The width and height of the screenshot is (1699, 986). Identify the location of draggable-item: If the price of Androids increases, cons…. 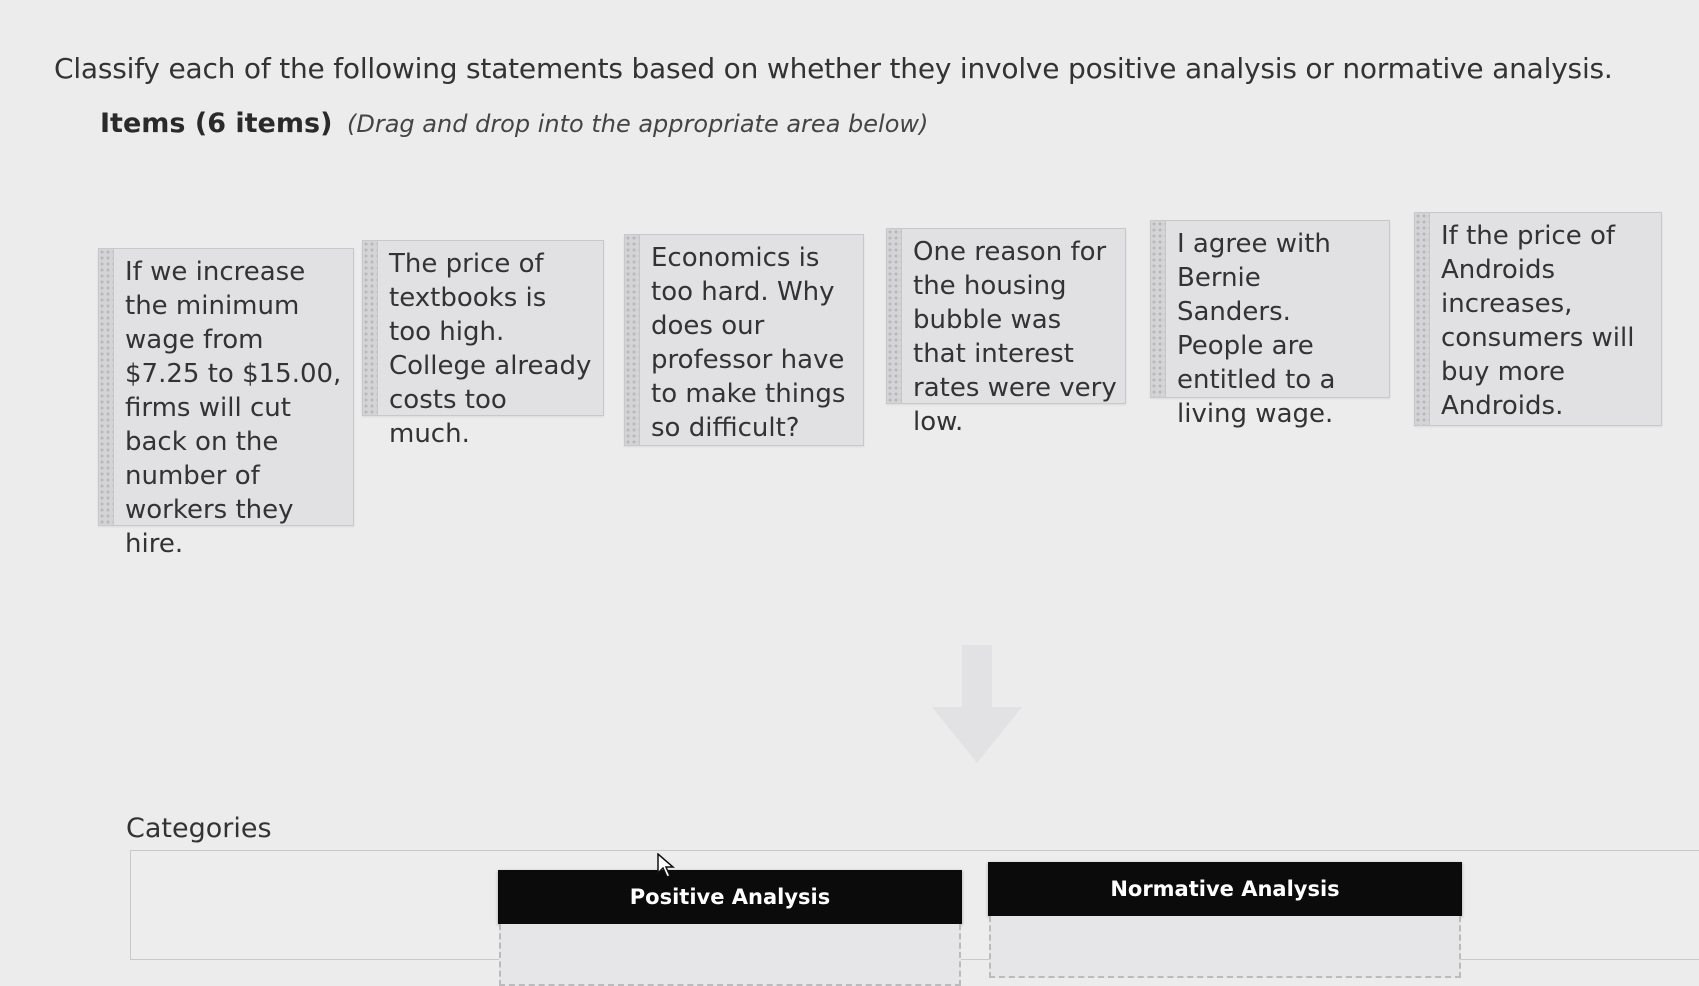
(1538, 319).